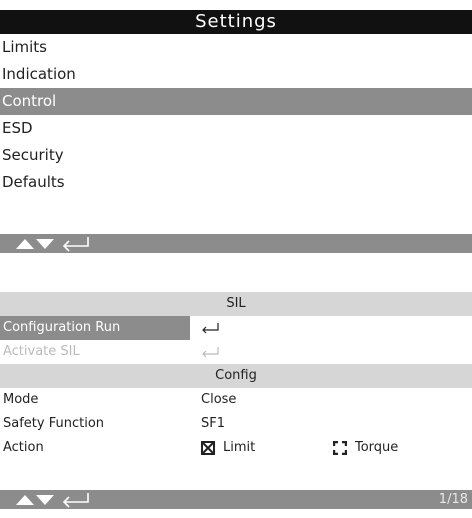  I want to click on page-counter: 1/18, so click(453, 499).